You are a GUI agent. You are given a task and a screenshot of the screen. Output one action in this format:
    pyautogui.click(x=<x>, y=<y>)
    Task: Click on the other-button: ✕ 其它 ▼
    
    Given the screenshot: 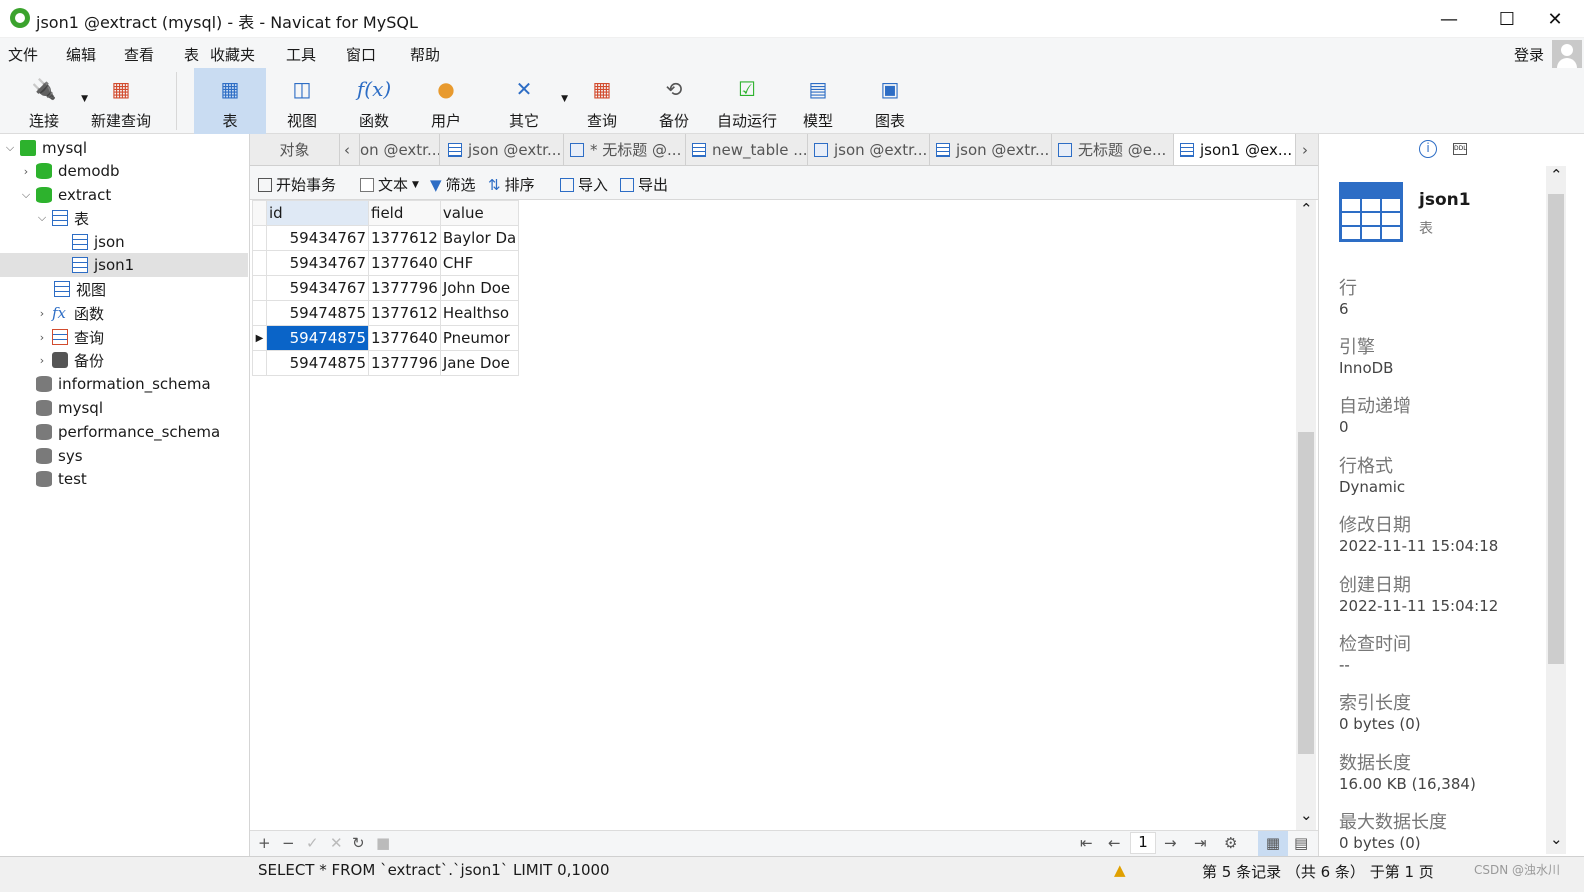 What is the action you would take?
    pyautogui.click(x=528, y=101)
    